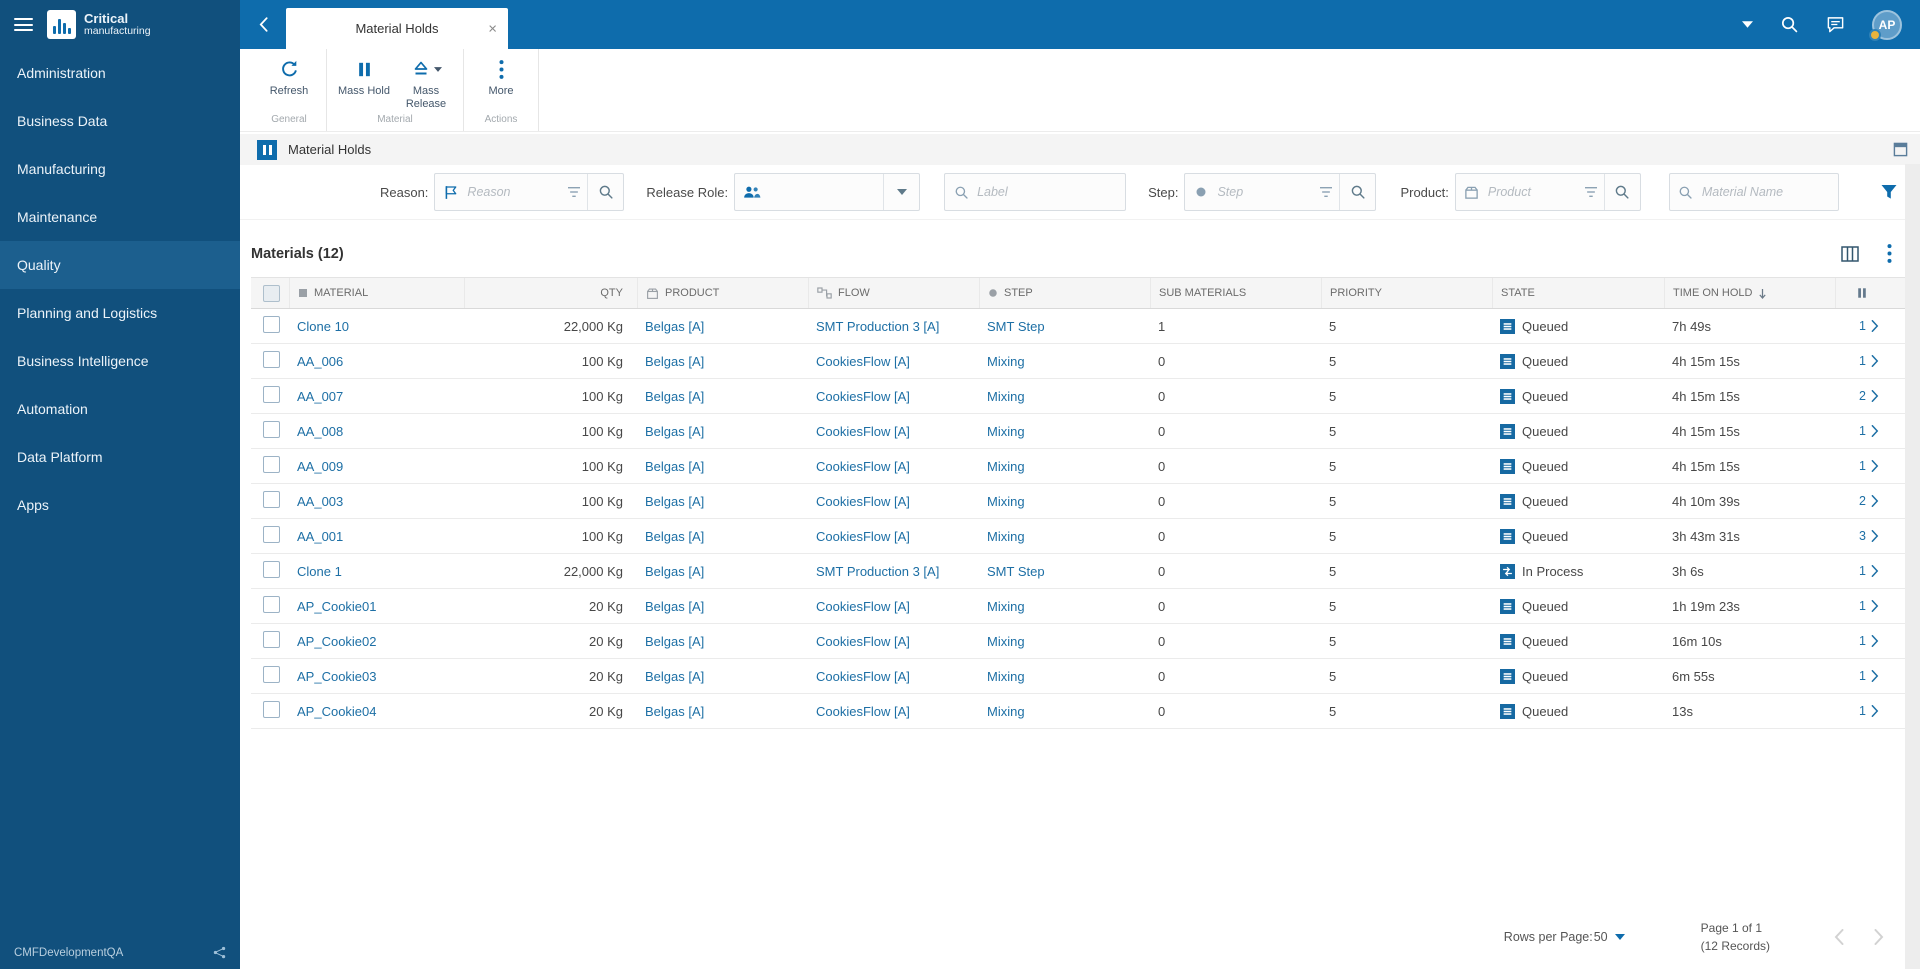 Image resolution: width=1920 pixels, height=969 pixels. I want to click on chat-icon, so click(1835, 24).